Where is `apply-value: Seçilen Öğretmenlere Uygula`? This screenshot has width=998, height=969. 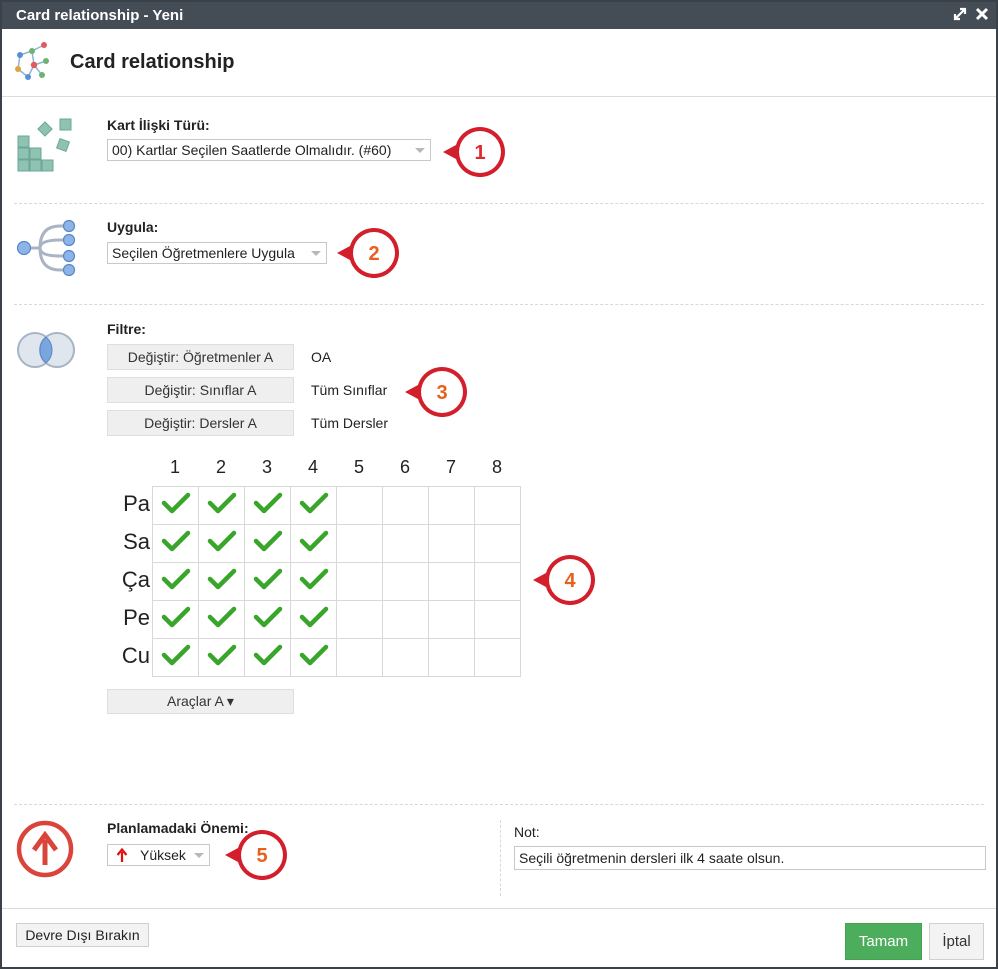 apply-value: Seçilen Öğretmenlere Uygula is located at coordinates (203, 253).